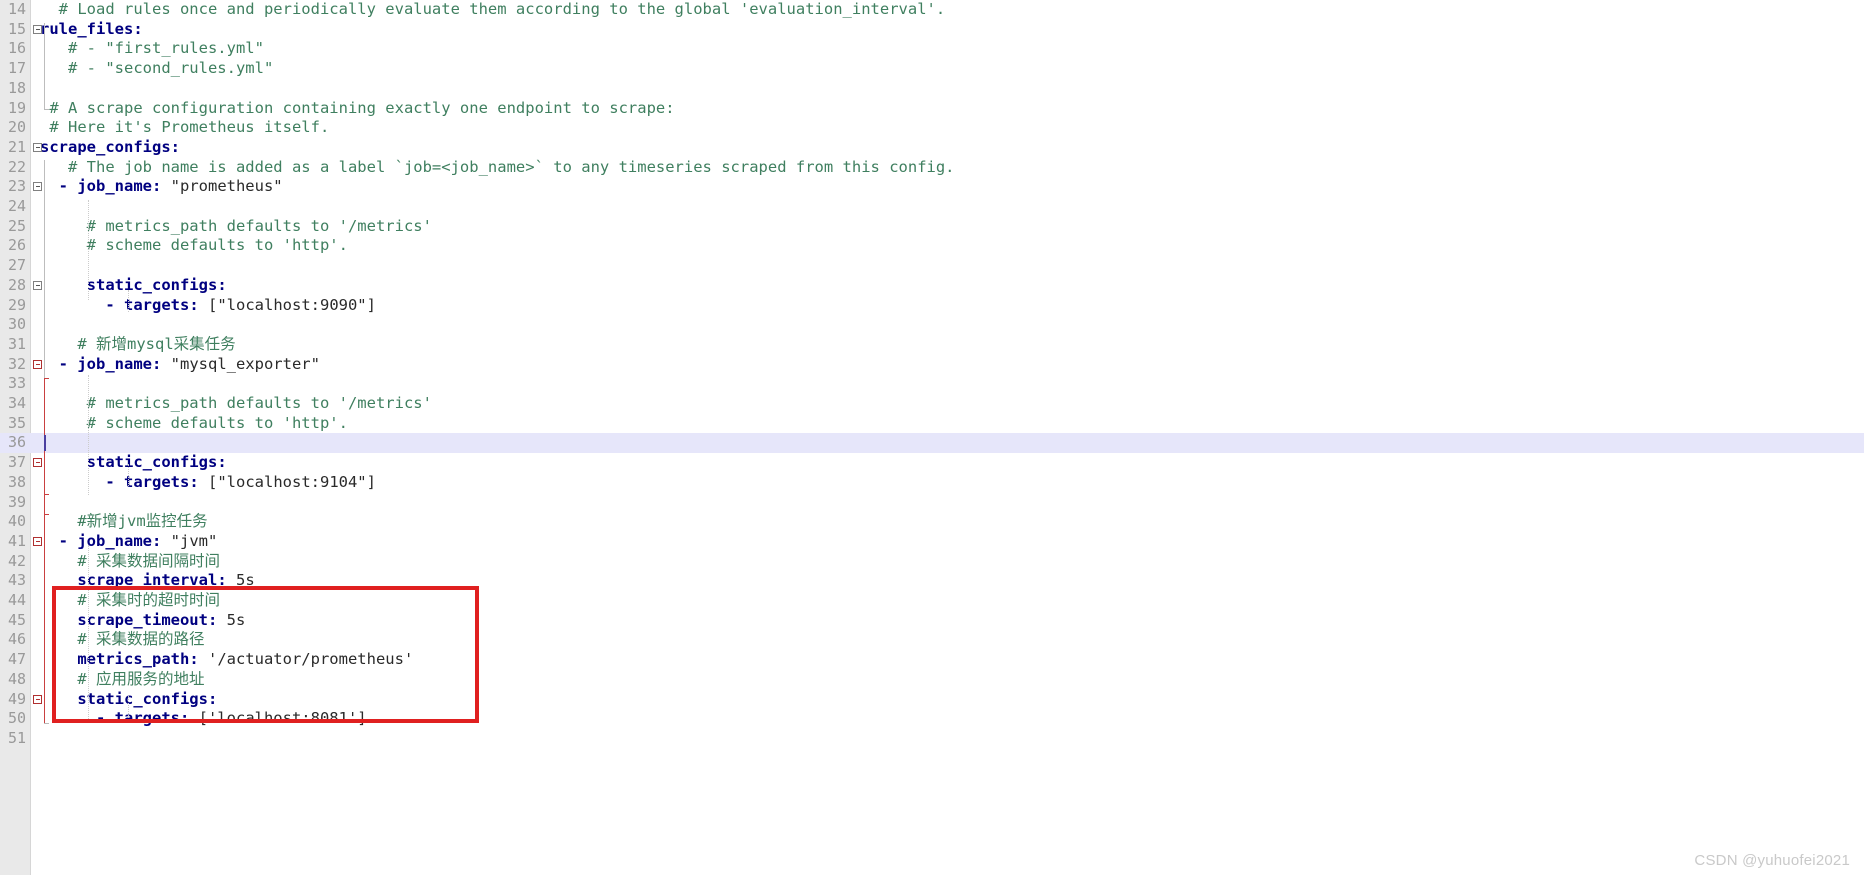 The width and height of the screenshot is (1864, 875). Describe the element at coordinates (16, 501) in the screenshot. I see `line-number: 39` at that location.